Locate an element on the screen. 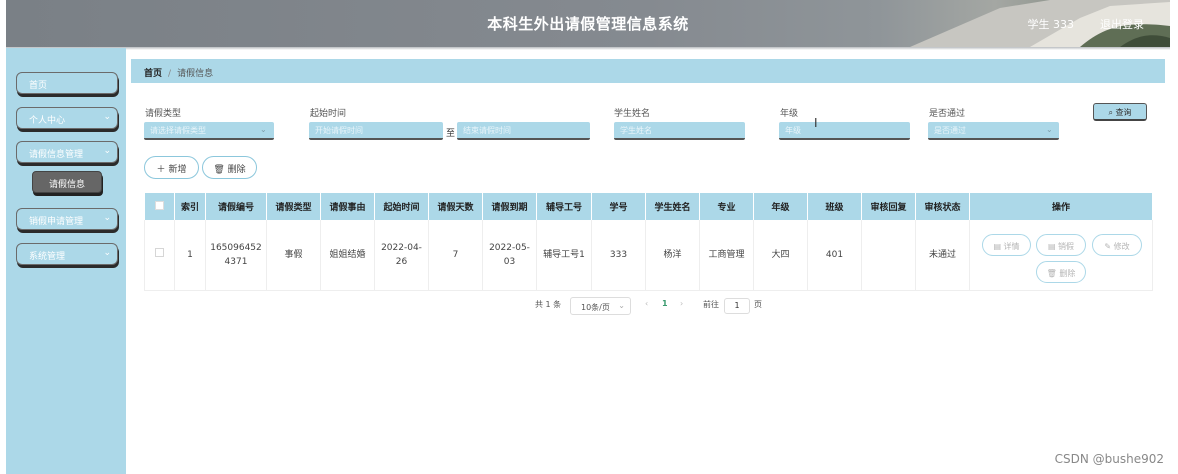  sidebar-item-leave-management: 请假信息管理 ⌄ is located at coordinates (67, 152).